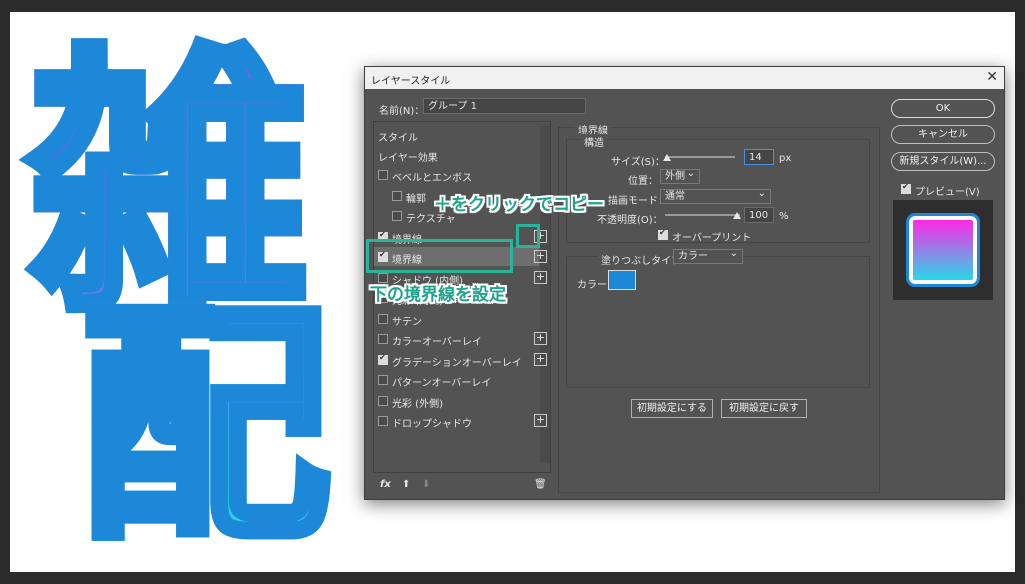  I want to click on style-preview-box, so click(943, 250).